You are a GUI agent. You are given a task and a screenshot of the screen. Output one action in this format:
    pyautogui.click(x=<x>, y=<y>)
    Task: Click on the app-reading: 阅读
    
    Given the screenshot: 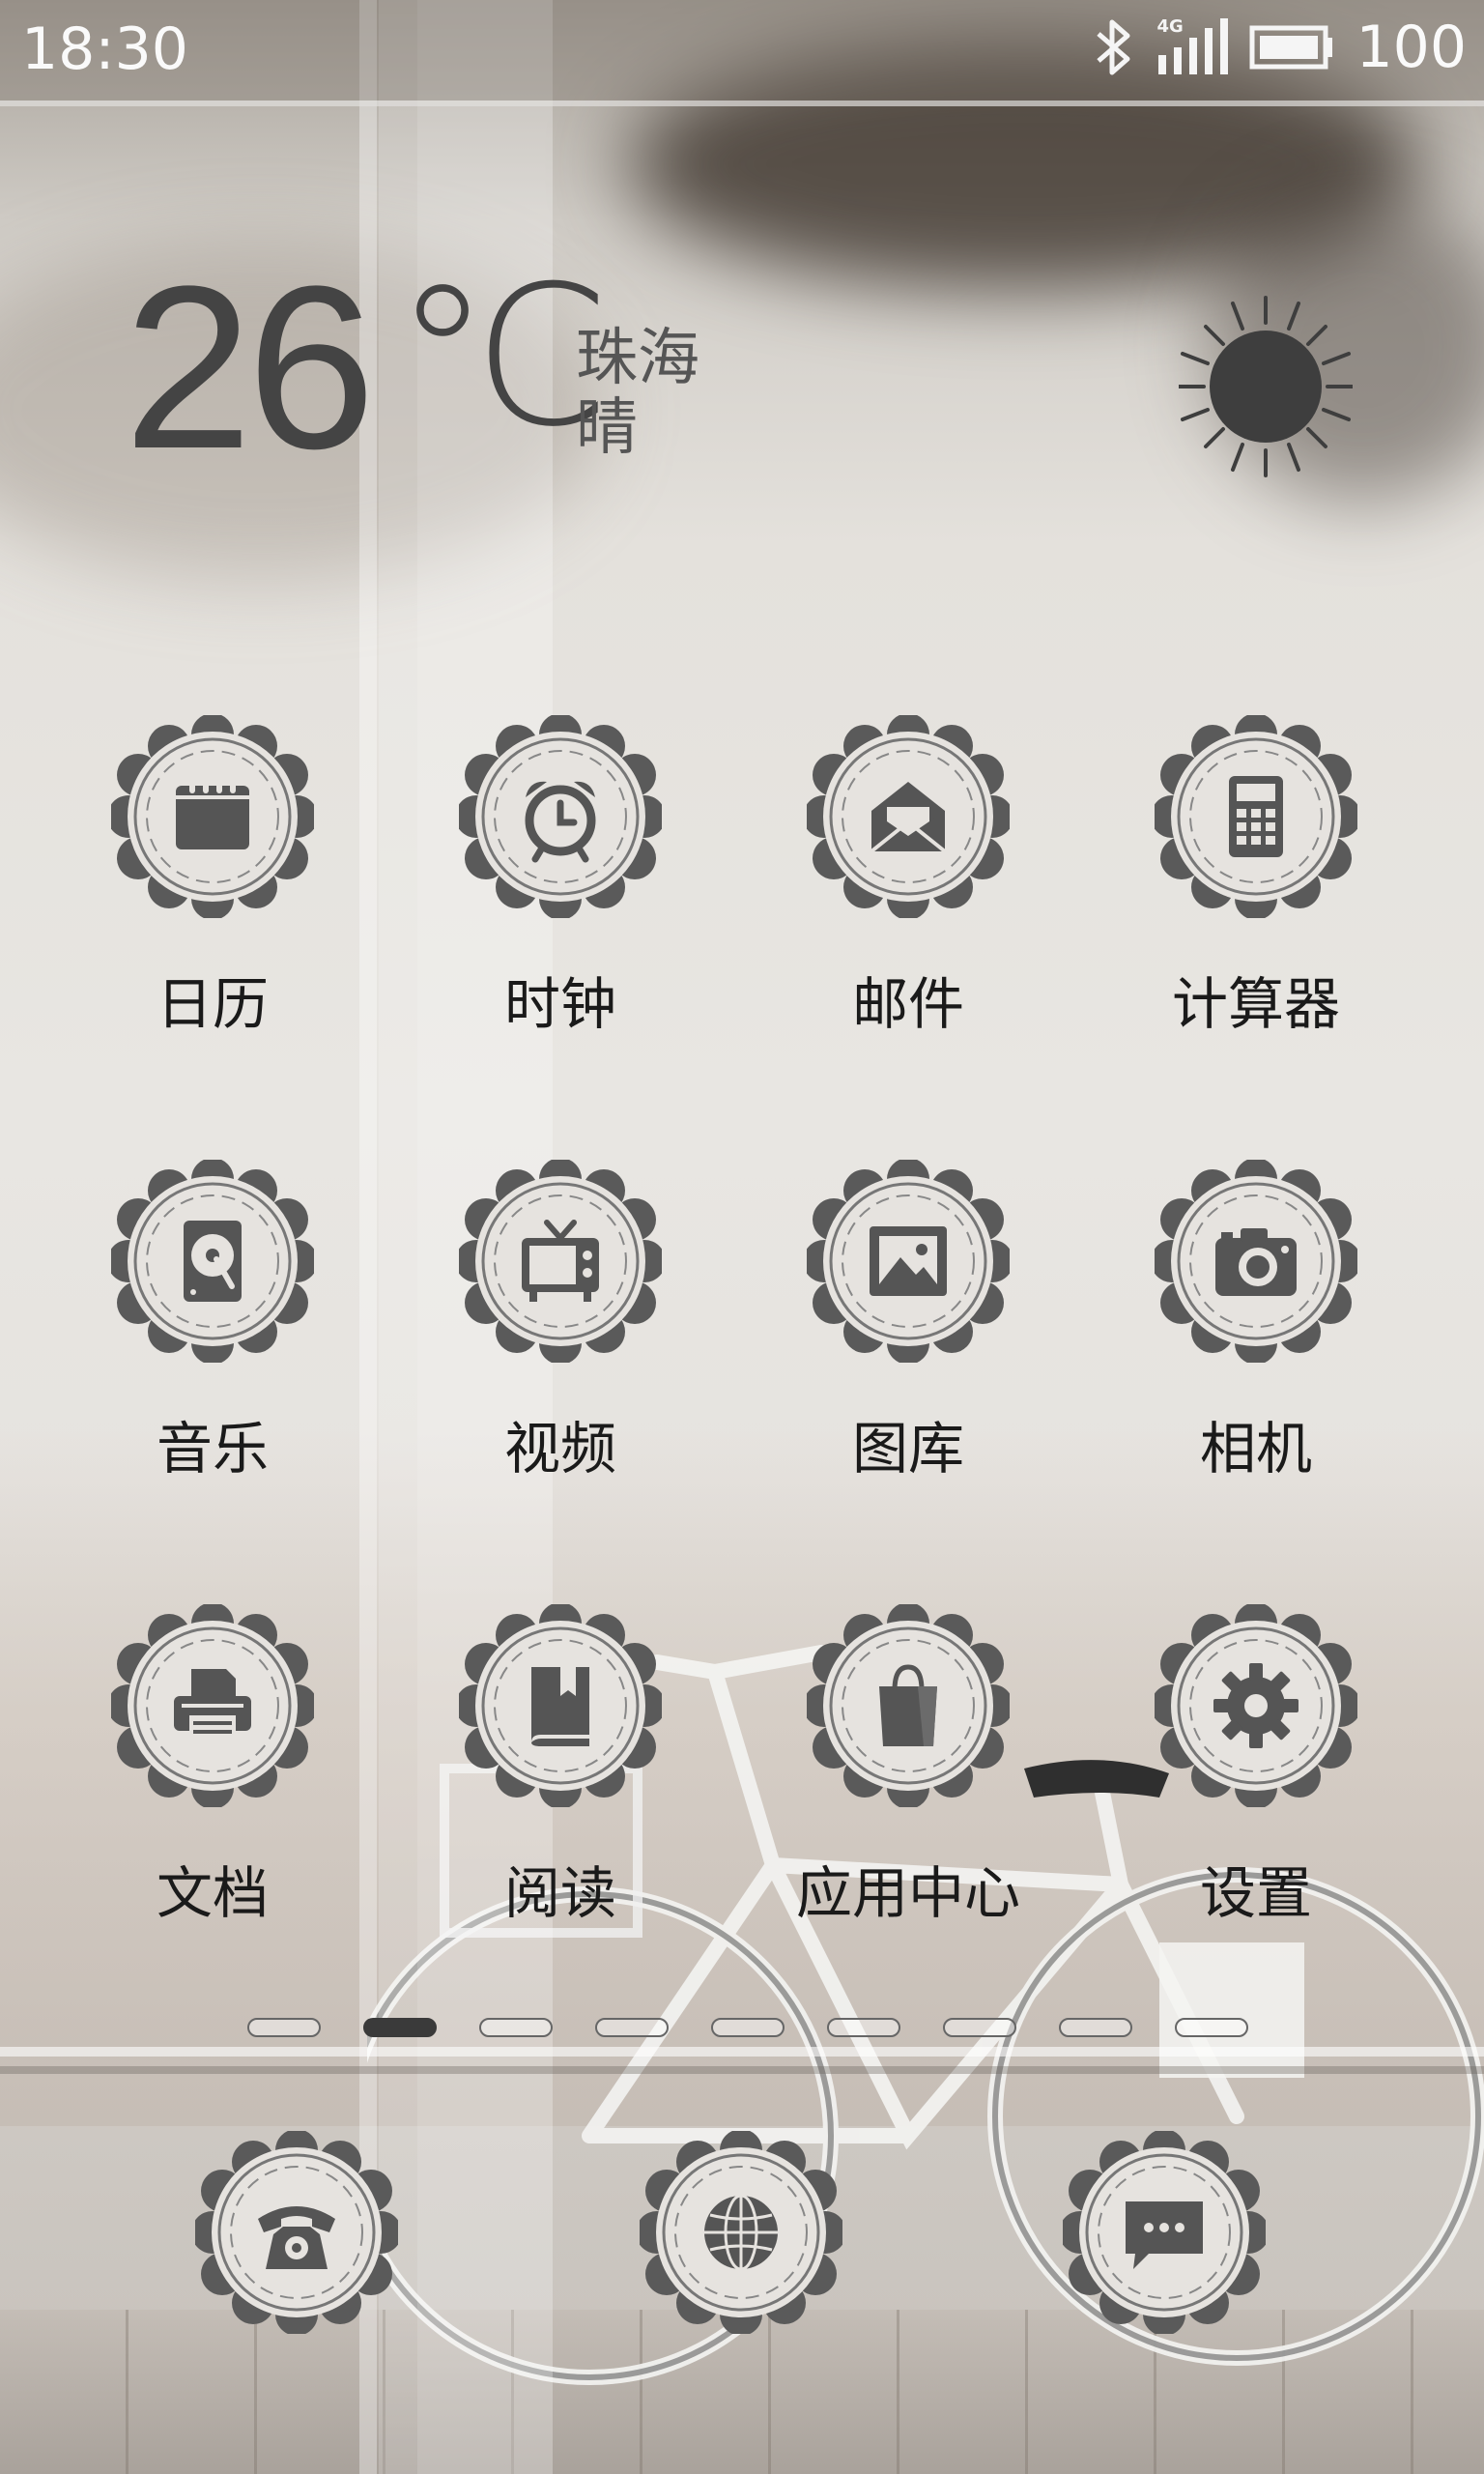 What is the action you would take?
    pyautogui.click(x=560, y=1766)
    